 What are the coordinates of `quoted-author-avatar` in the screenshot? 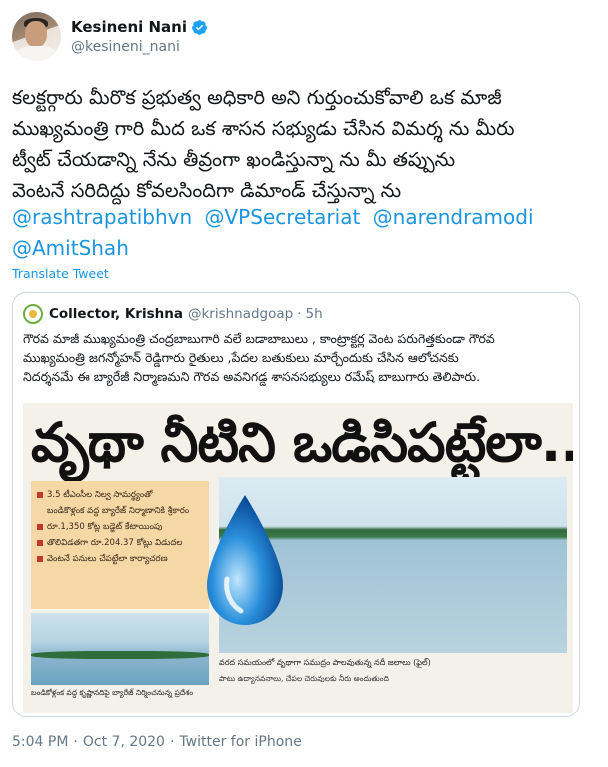 It's located at (33, 314).